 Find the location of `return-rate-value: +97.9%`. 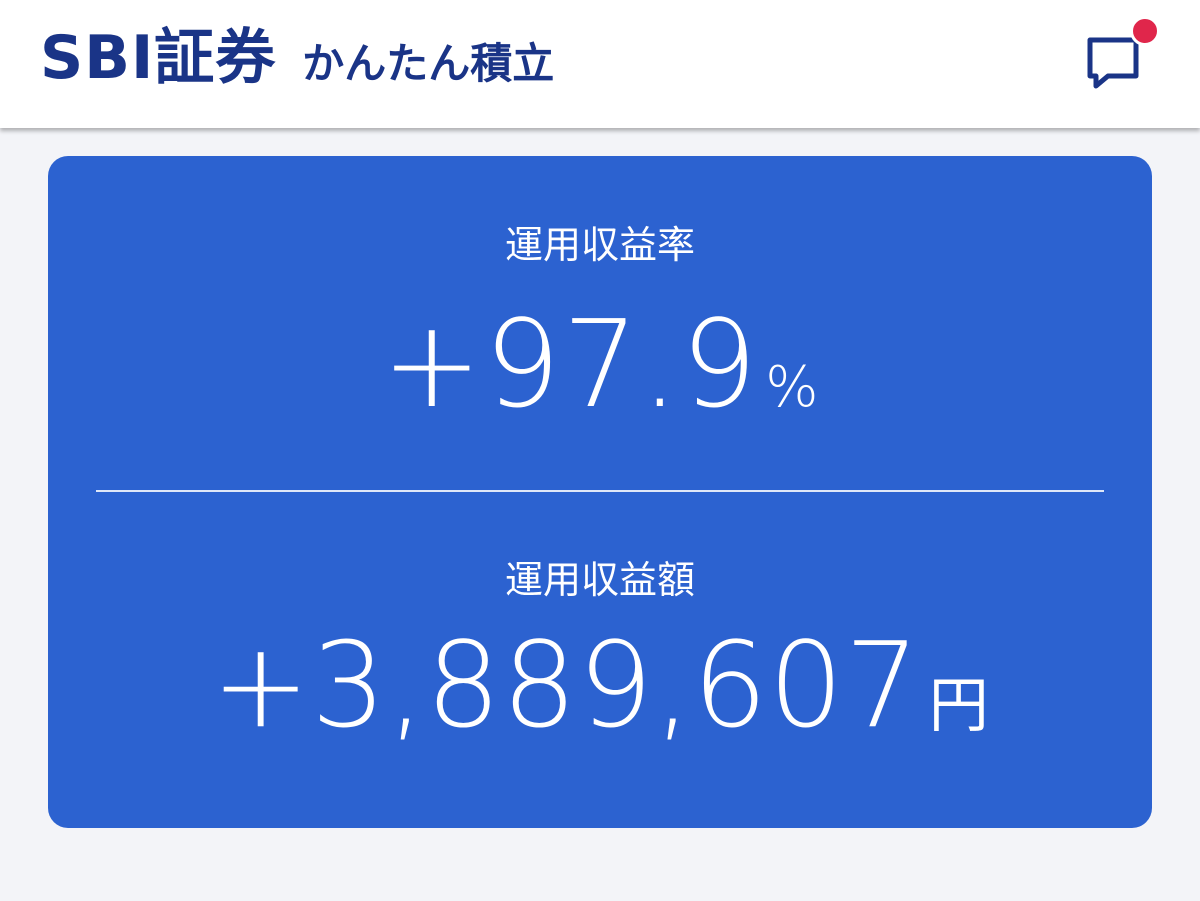

return-rate-value: +97.9% is located at coordinates (600, 366).